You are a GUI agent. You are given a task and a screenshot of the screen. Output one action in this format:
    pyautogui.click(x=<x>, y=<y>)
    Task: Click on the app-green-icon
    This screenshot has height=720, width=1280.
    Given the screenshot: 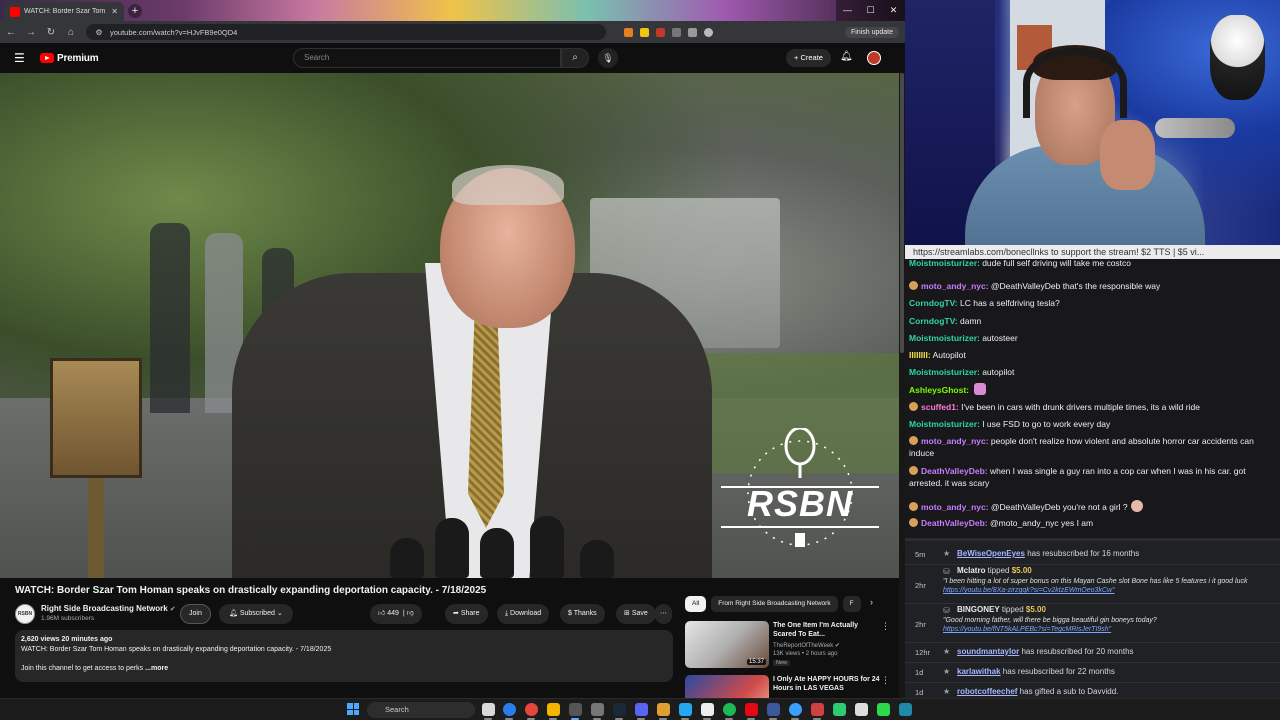 What is the action you would take?
    pyautogui.click(x=839, y=709)
    